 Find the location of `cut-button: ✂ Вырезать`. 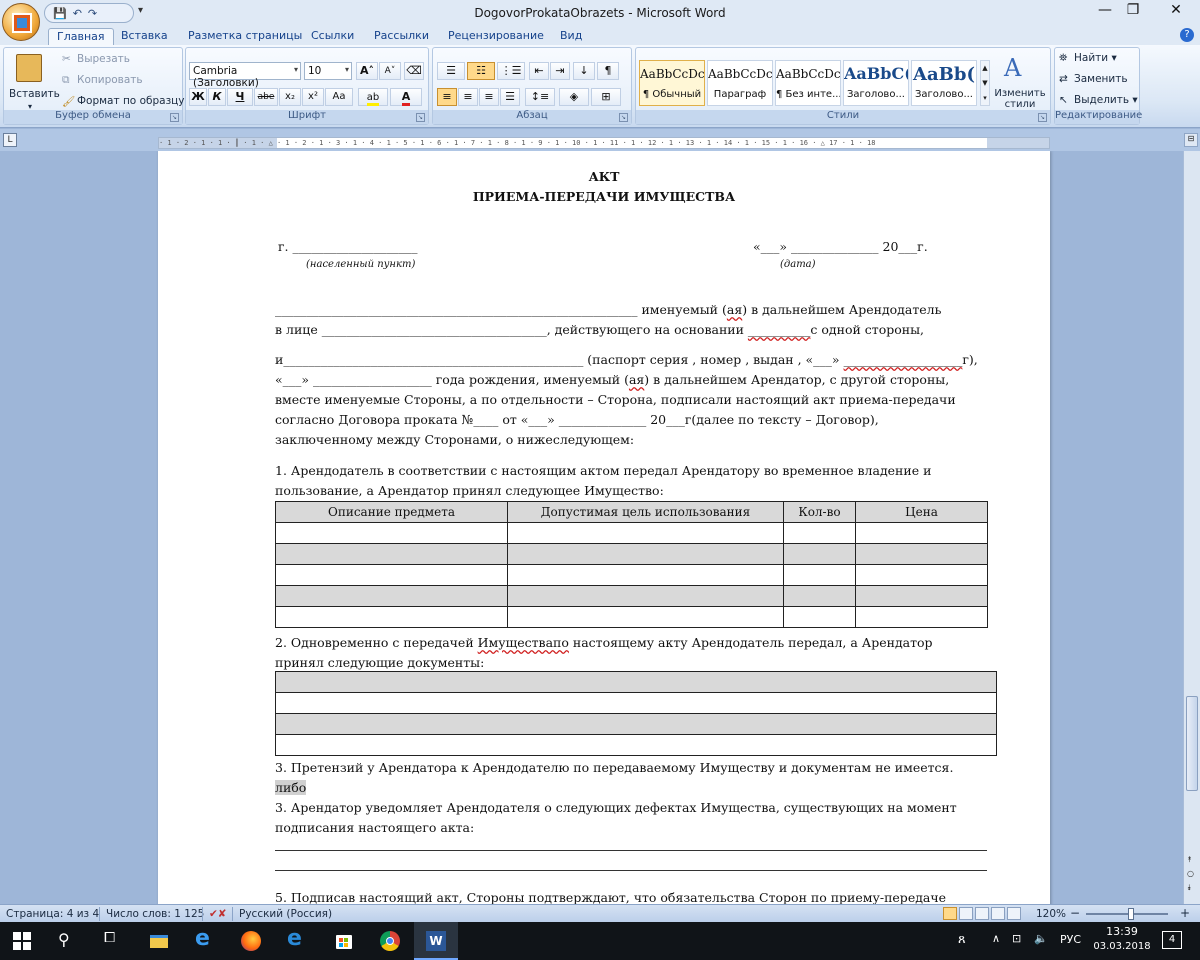

cut-button: ✂ Вырезать is located at coordinates (96, 59).